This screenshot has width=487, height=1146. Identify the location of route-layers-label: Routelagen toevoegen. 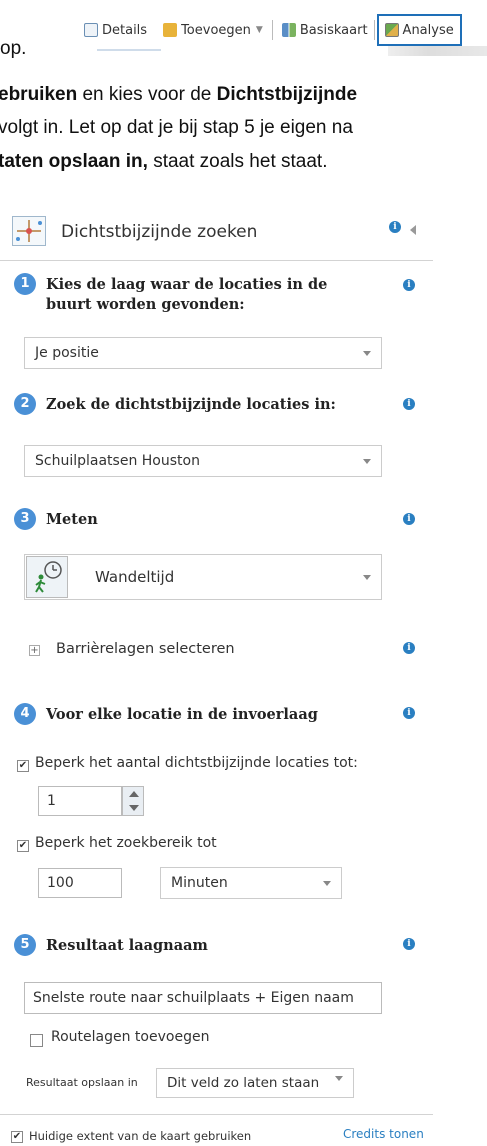
(130, 1037).